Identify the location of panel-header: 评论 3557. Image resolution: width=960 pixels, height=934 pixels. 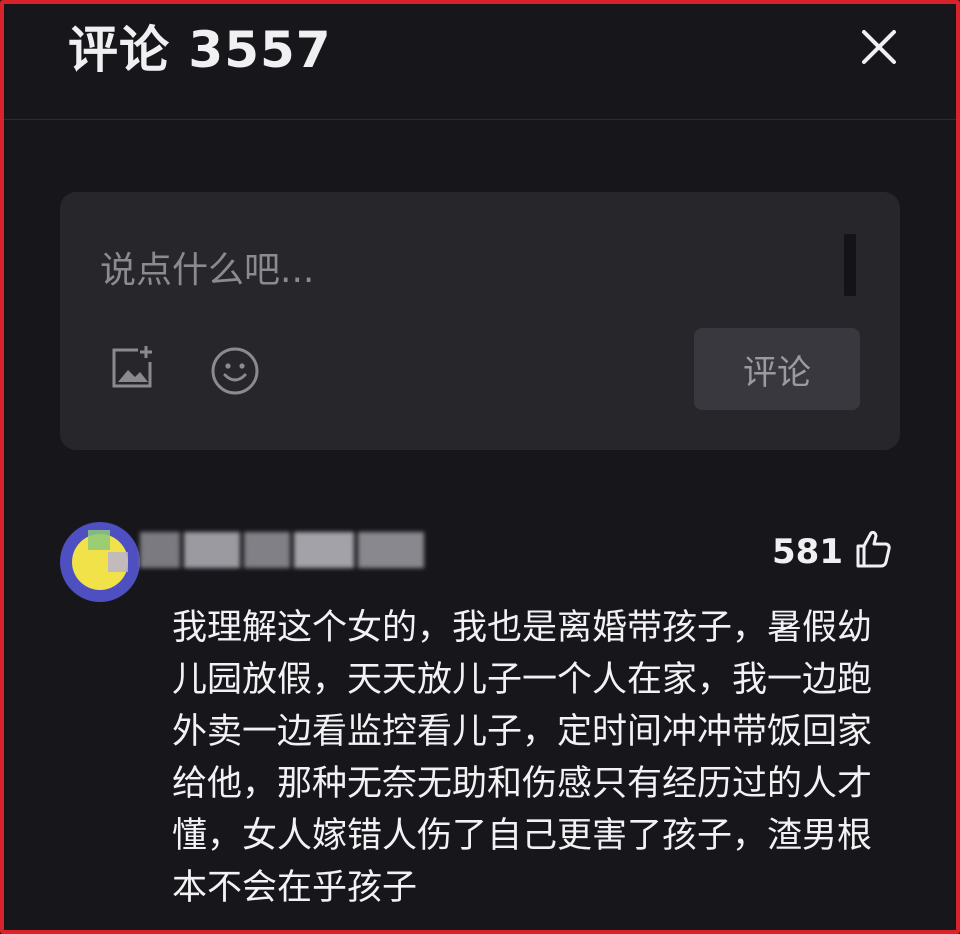
(480, 62).